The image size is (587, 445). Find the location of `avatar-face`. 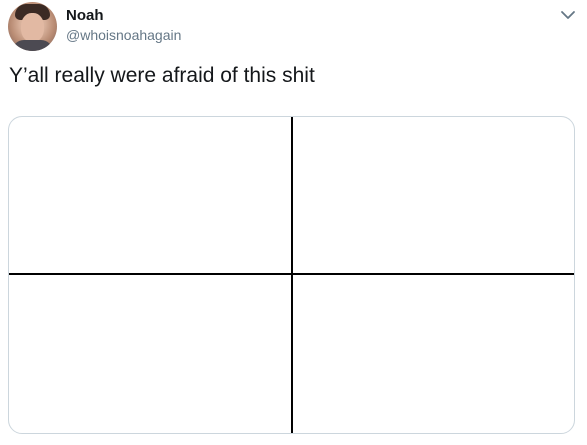

avatar-face is located at coordinates (32, 27).